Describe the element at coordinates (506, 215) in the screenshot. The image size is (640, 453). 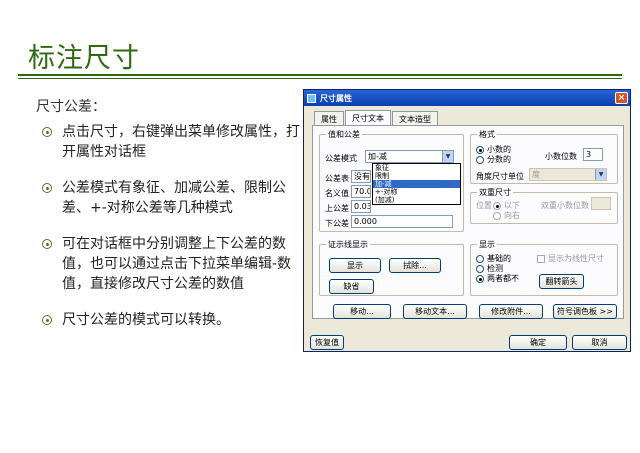
I see `radio-right: 向右` at that location.